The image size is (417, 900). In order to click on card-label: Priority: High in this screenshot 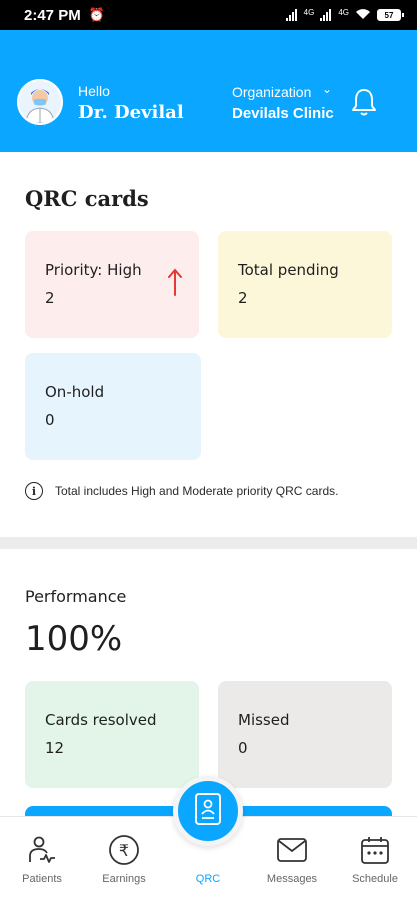, I will do `click(93, 270)`.